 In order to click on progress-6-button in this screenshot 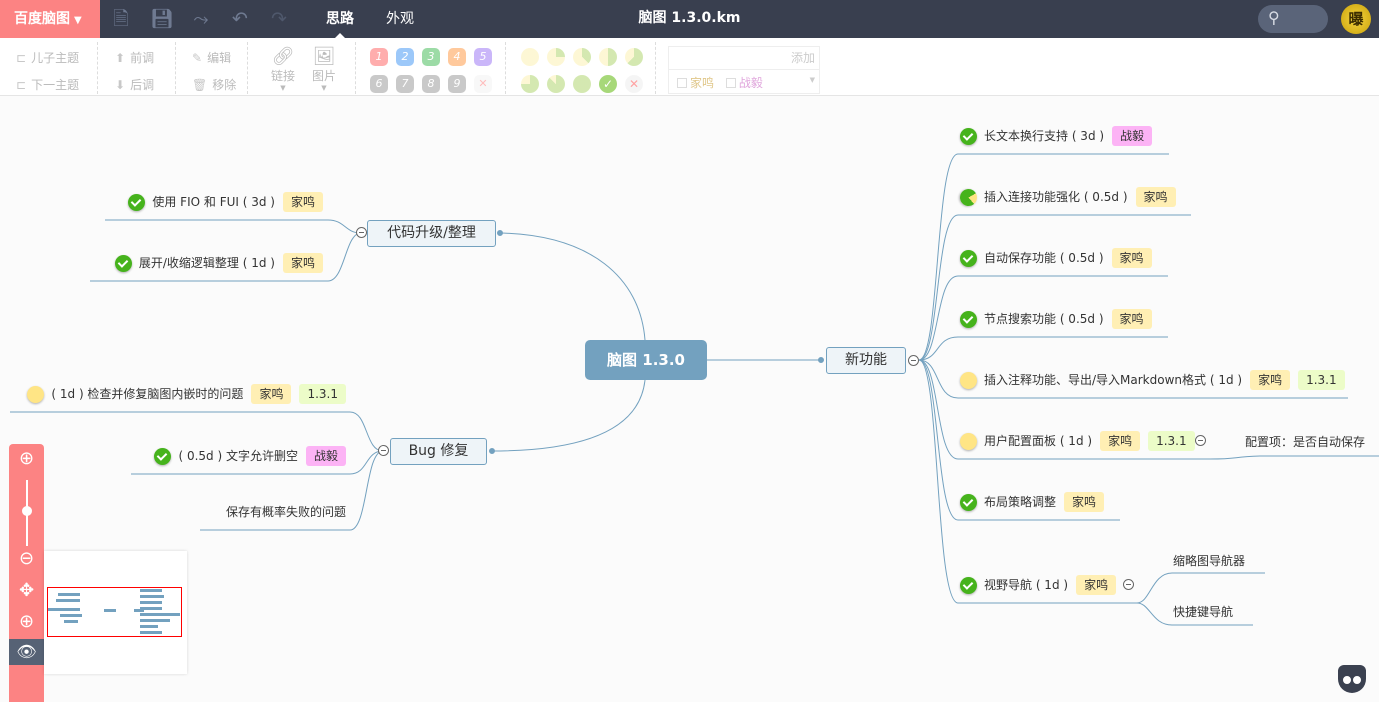, I will do `click(556, 84)`.